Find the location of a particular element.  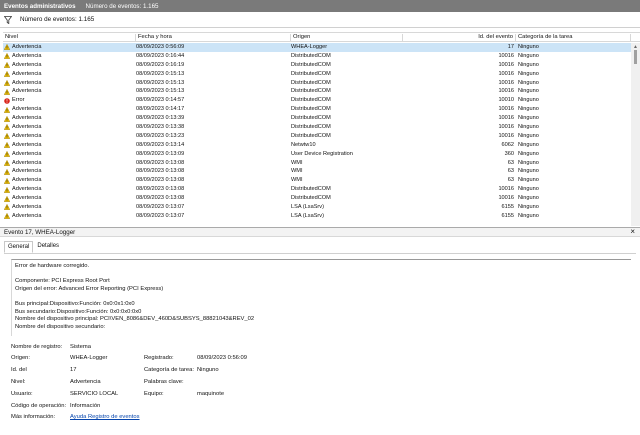

filter-icon is located at coordinates (8, 19).